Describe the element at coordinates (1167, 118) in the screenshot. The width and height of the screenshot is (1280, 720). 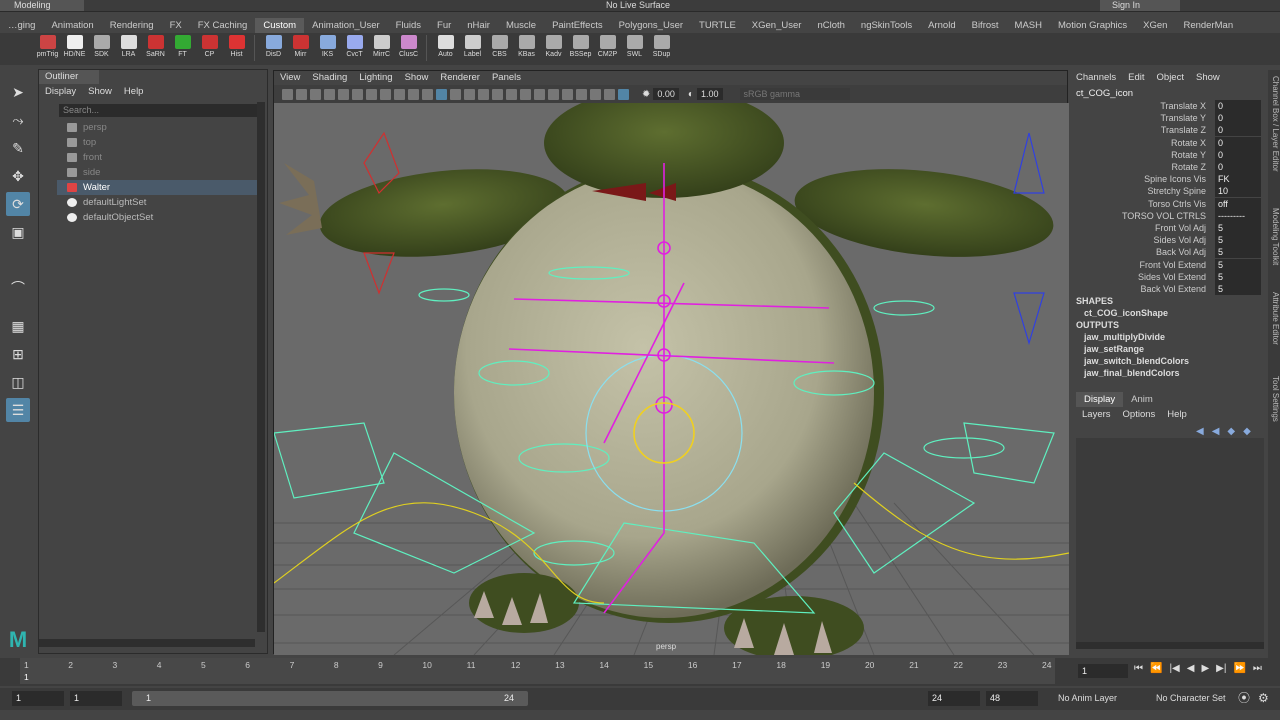
I see `channel-row: Translate Y 0` at that location.